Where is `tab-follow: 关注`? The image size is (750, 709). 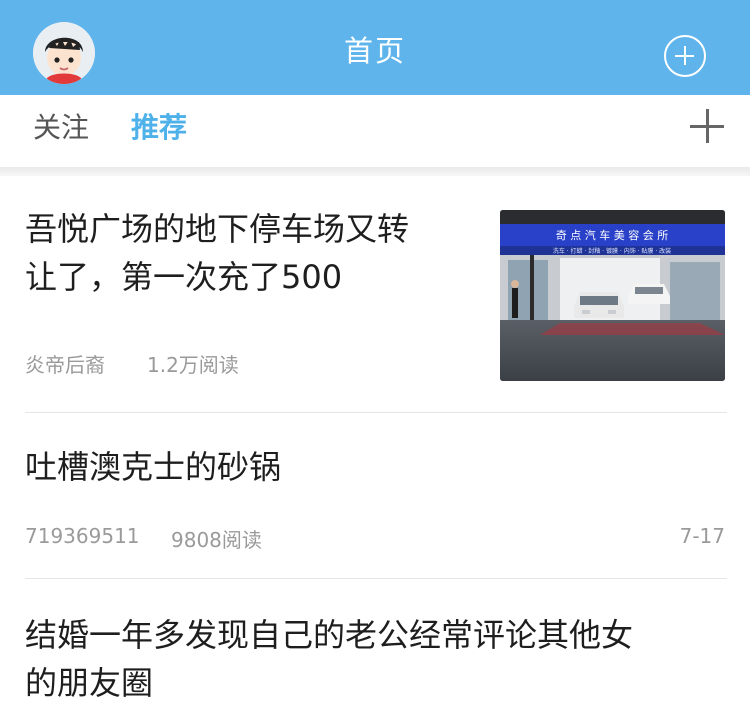
tab-follow: 关注 is located at coordinates (61, 128).